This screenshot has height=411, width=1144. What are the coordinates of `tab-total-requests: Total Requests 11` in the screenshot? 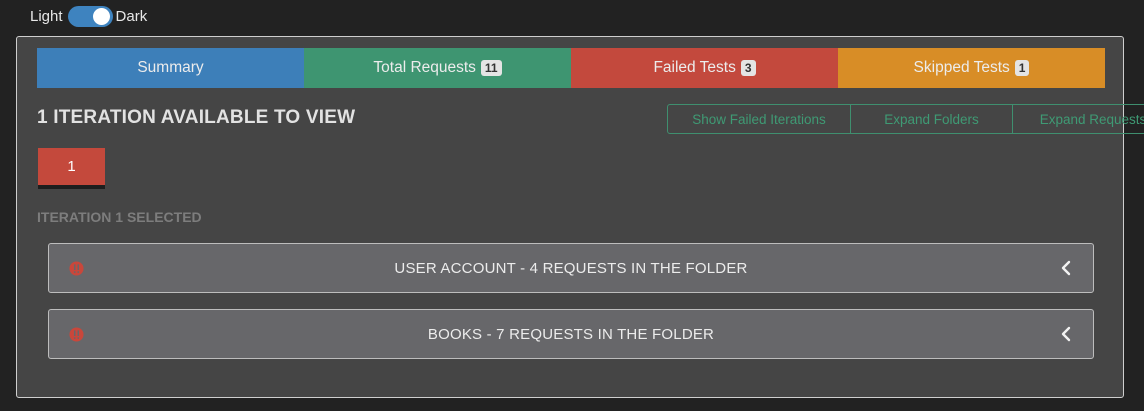 It's located at (437, 68).